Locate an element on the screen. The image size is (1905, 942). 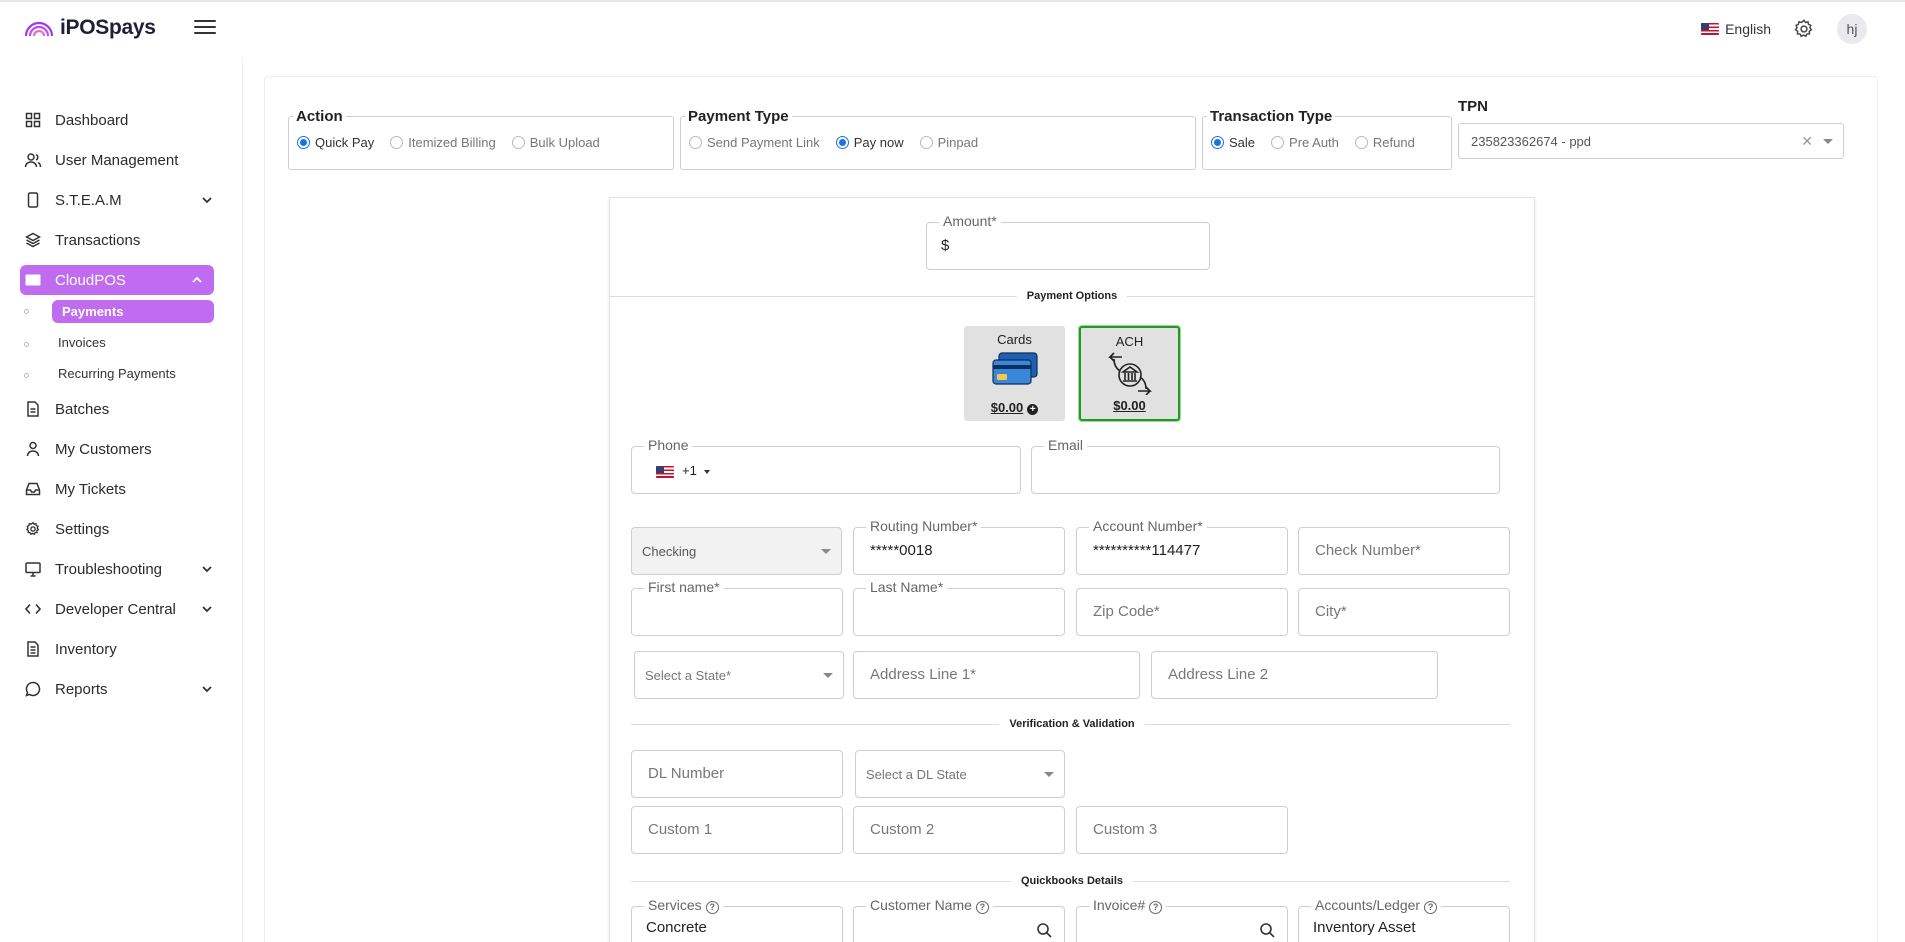
sidebar-subitem-payments: Payments is located at coordinates (119, 311).